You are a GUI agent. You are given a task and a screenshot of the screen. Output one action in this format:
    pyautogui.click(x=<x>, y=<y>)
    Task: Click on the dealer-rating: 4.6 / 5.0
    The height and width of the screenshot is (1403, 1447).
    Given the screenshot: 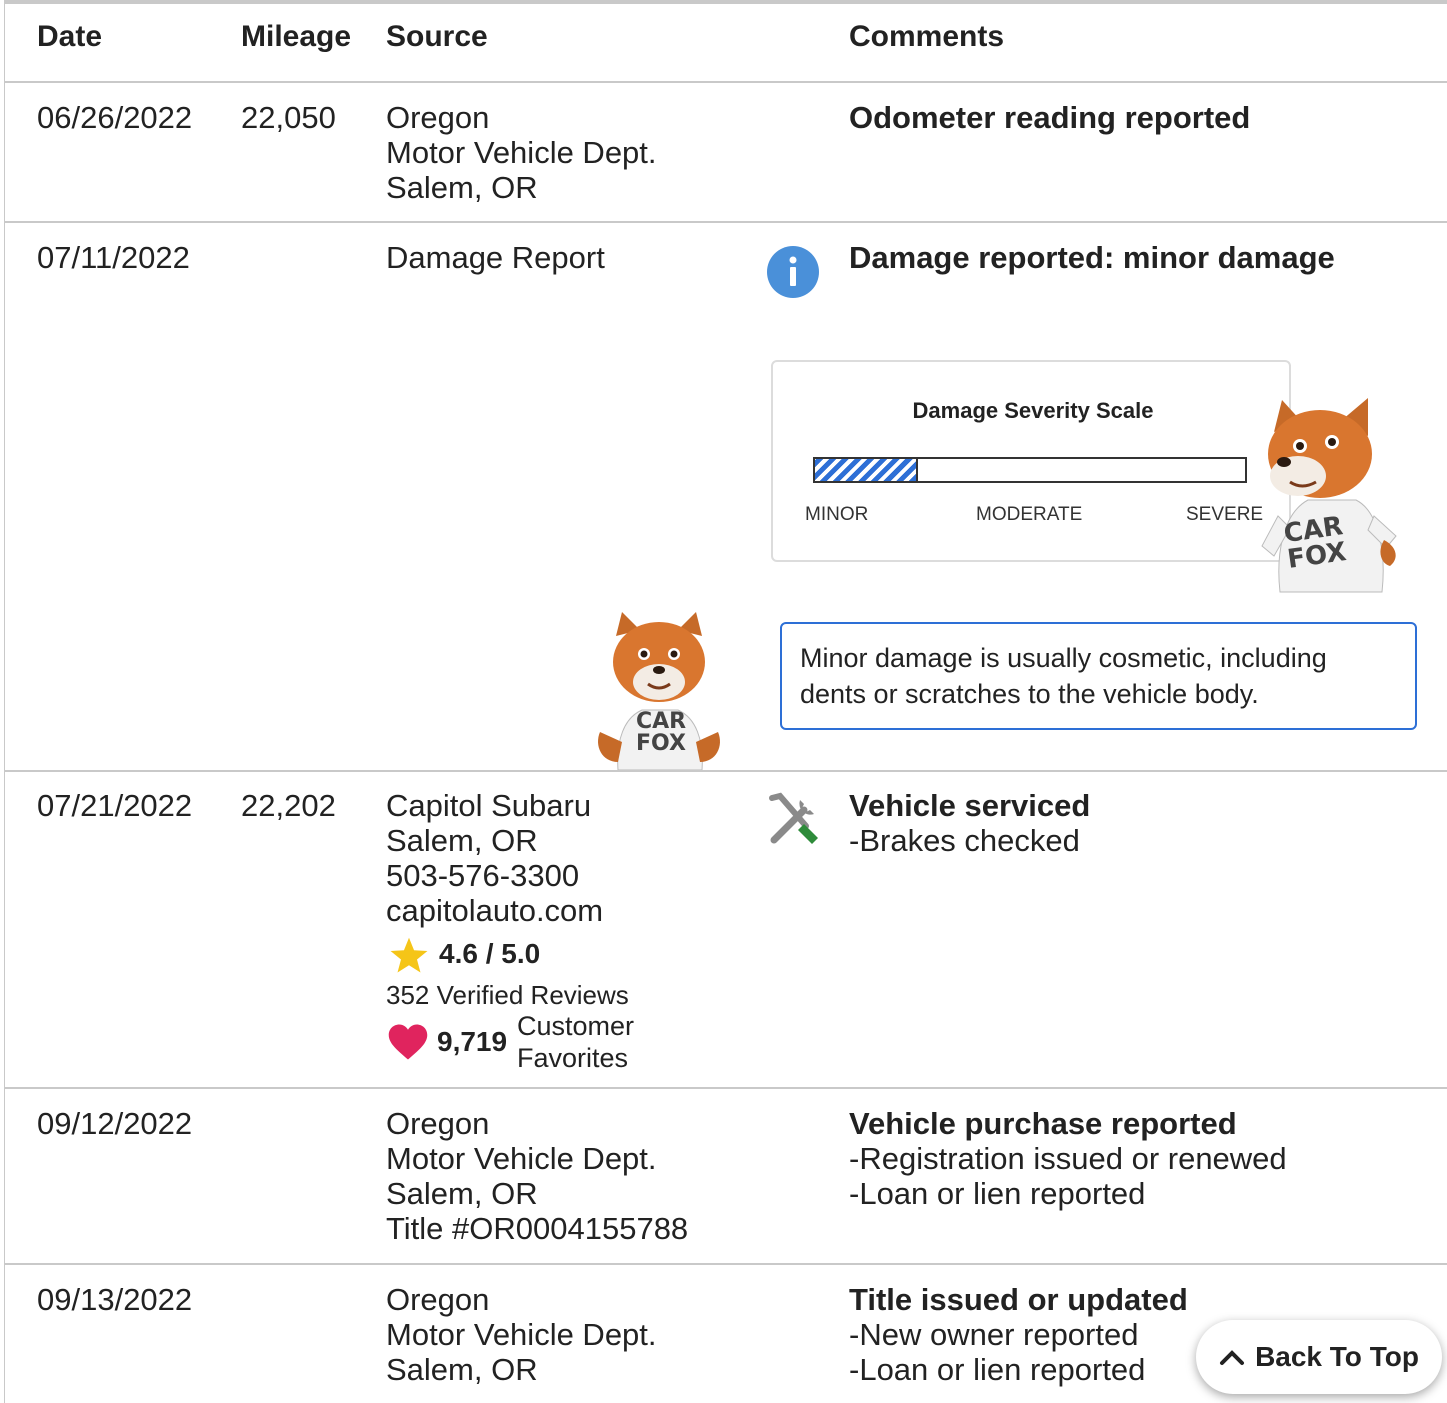 What is the action you would take?
    pyautogui.click(x=490, y=953)
    